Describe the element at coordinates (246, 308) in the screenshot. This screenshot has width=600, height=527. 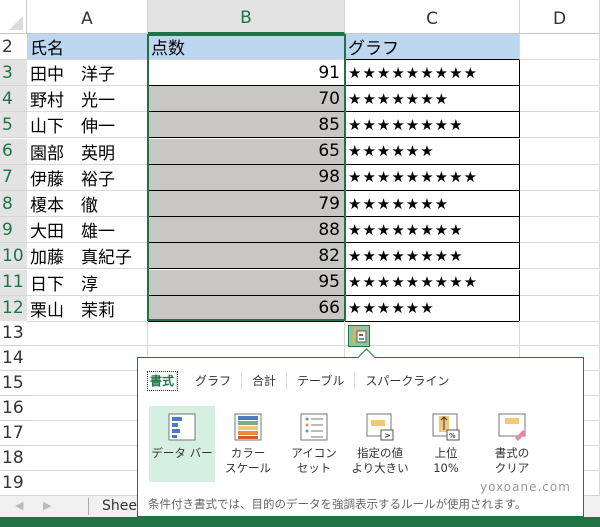
I see `score-cell-data-bar: 66` at that location.